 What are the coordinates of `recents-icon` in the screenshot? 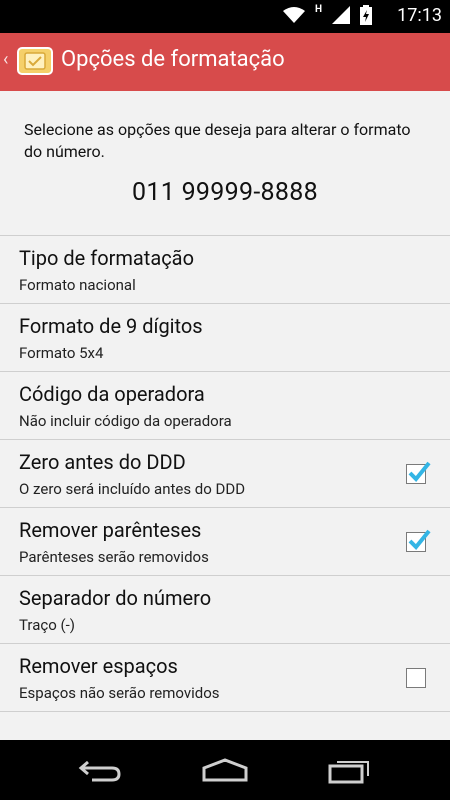 It's located at (350, 771).